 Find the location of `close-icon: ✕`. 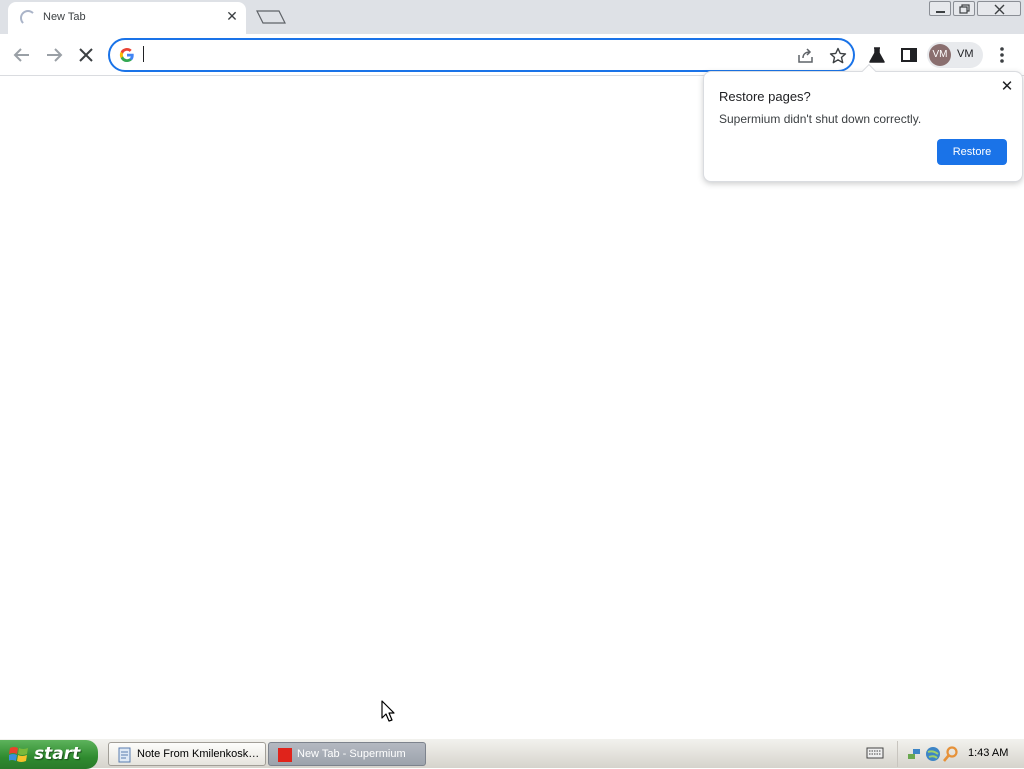

close-icon: ✕ is located at coordinates (1007, 86).